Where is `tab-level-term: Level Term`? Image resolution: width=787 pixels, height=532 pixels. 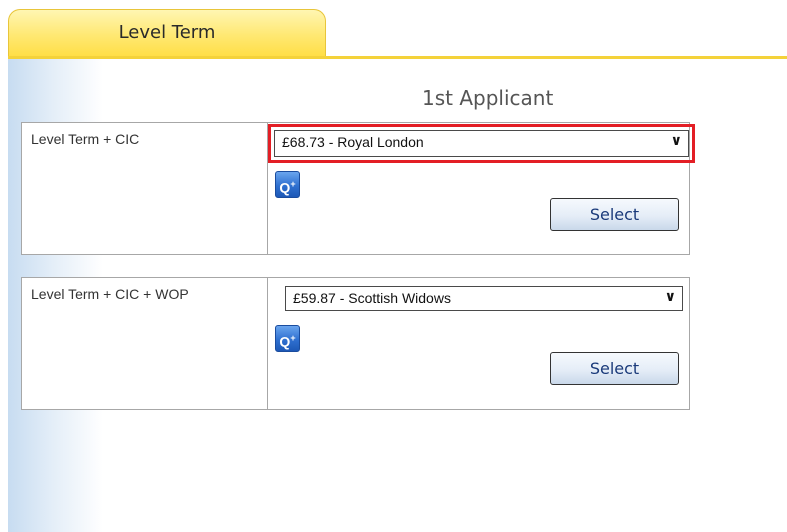
tab-level-term: Level Term is located at coordinates (167, 33).